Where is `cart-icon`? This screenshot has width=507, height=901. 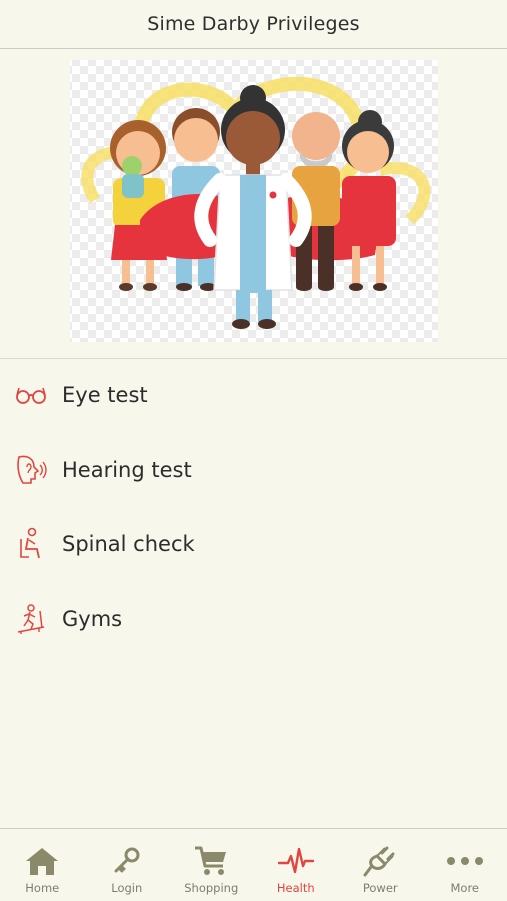
cart-icon is located at coordinates (211, 861).